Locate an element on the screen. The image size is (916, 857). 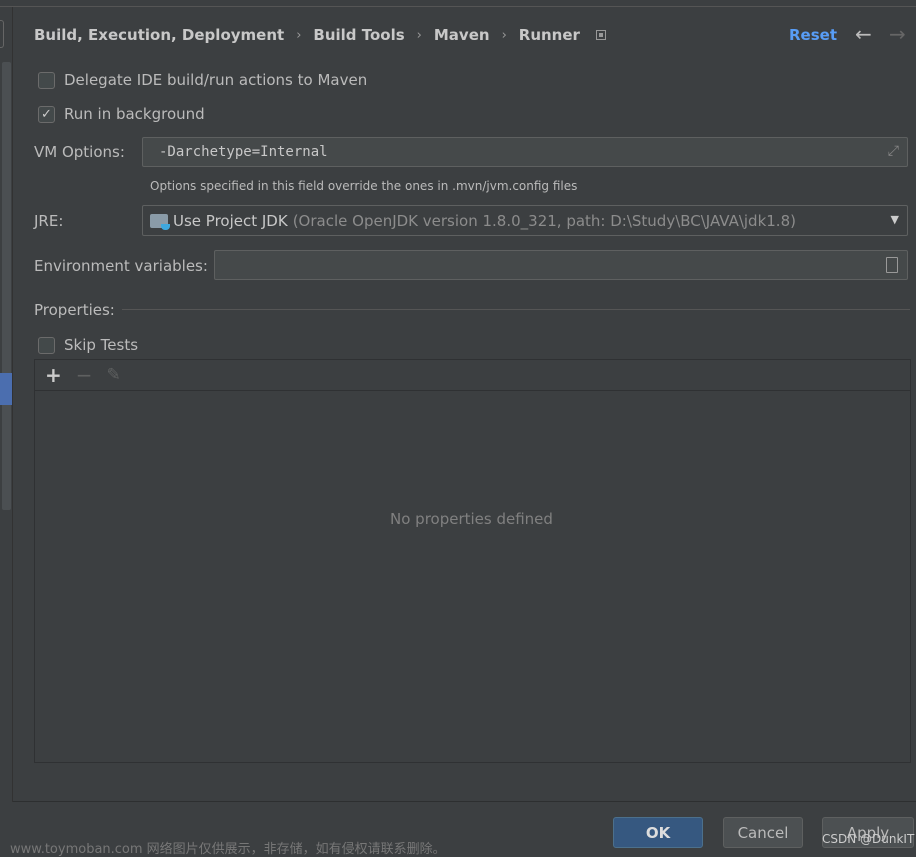
env-variables-input is located at coordinates (561, 265).